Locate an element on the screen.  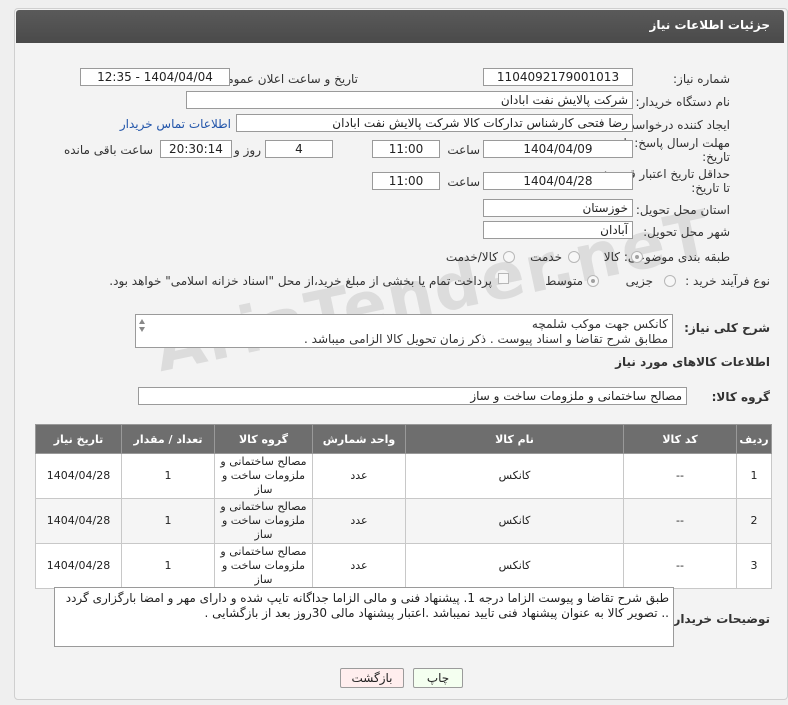
col-unit: واحد شمارش is located at coordinates (359, 439).